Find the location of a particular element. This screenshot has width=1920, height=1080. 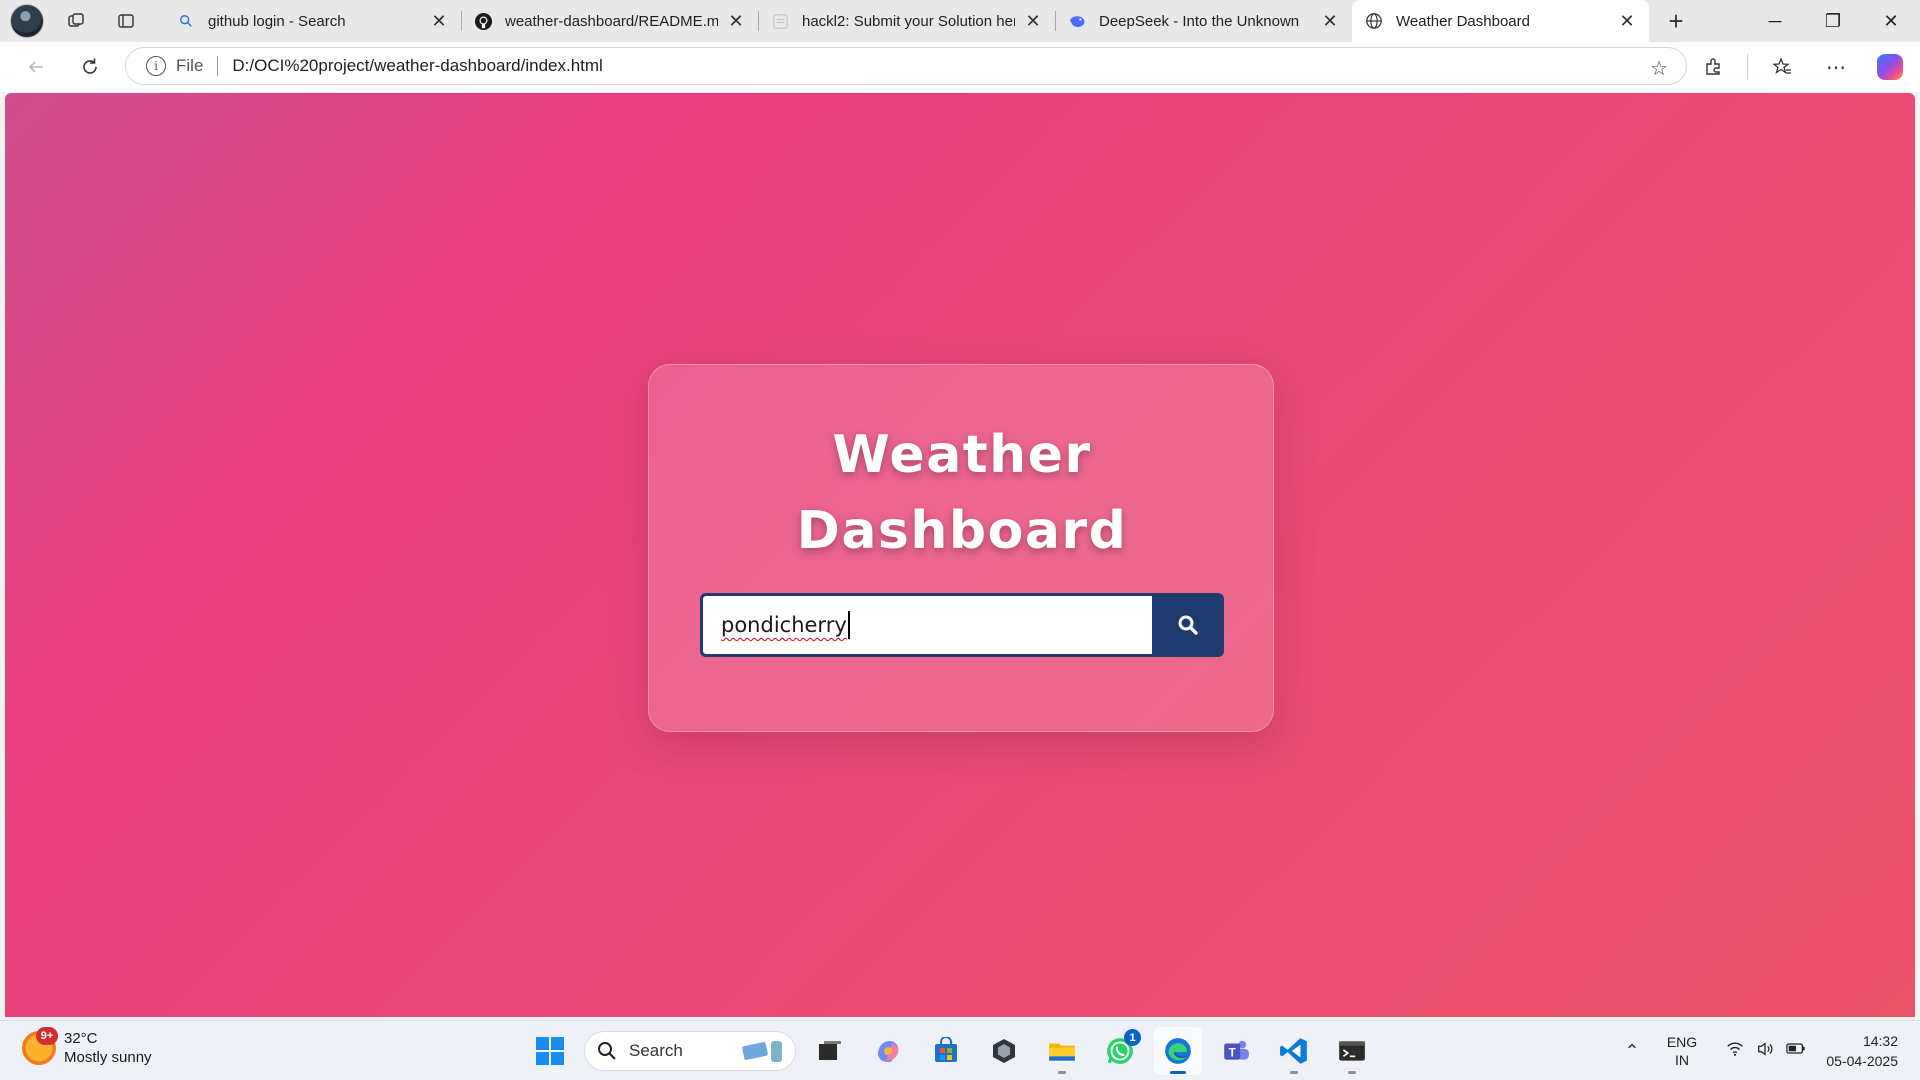

battery-icon is located at coordinates (1796, 1051).